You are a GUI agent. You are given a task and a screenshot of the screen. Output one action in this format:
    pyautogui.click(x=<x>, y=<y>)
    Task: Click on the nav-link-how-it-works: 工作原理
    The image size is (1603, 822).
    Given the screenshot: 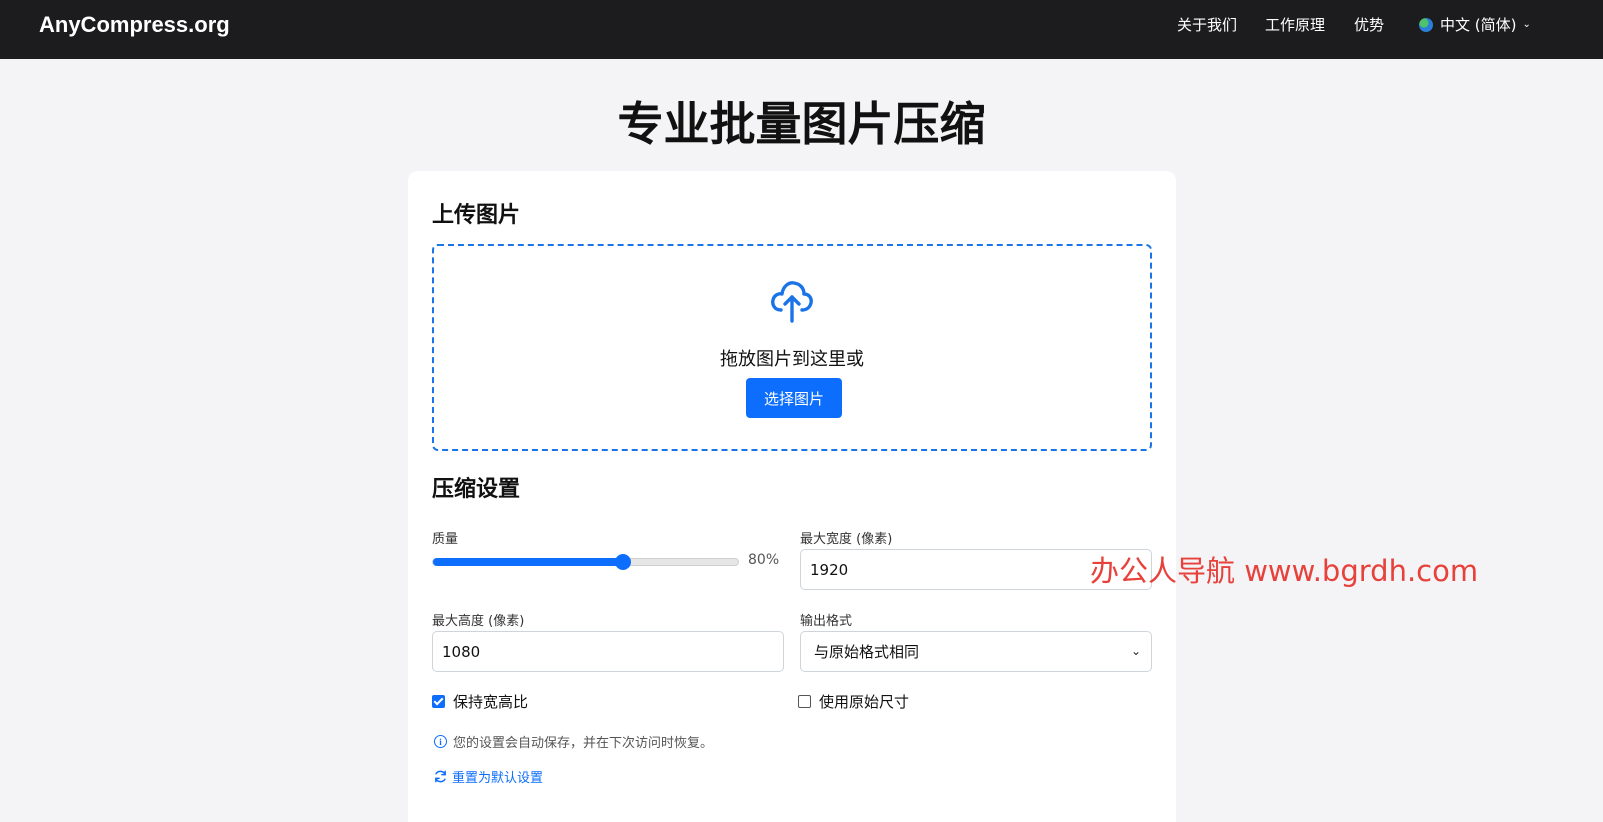 What is the action you would take?
    pyautogui.click(x=1295, y=24)
    